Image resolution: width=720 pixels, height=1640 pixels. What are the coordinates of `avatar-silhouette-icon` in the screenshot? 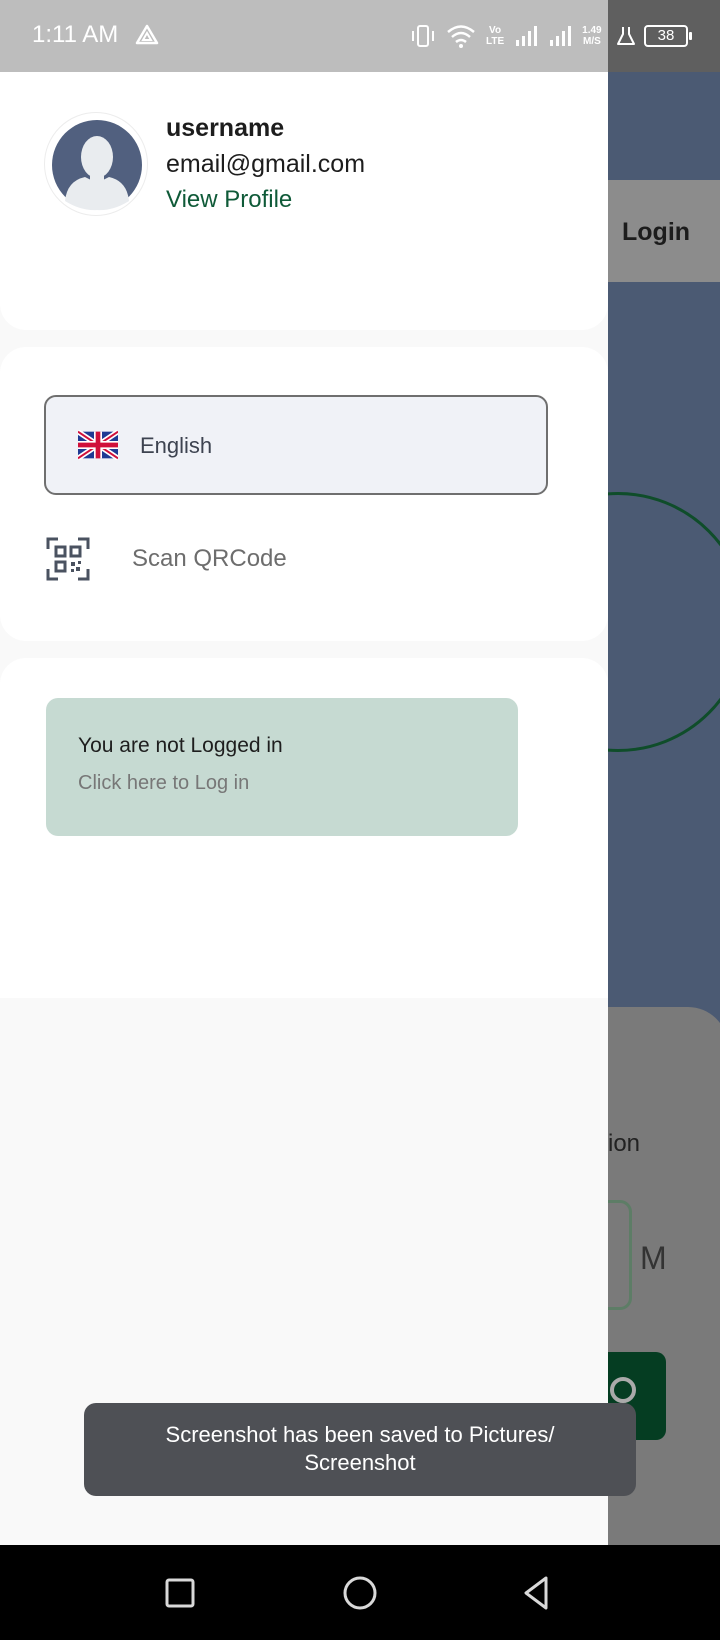 It's located at (97, 165).